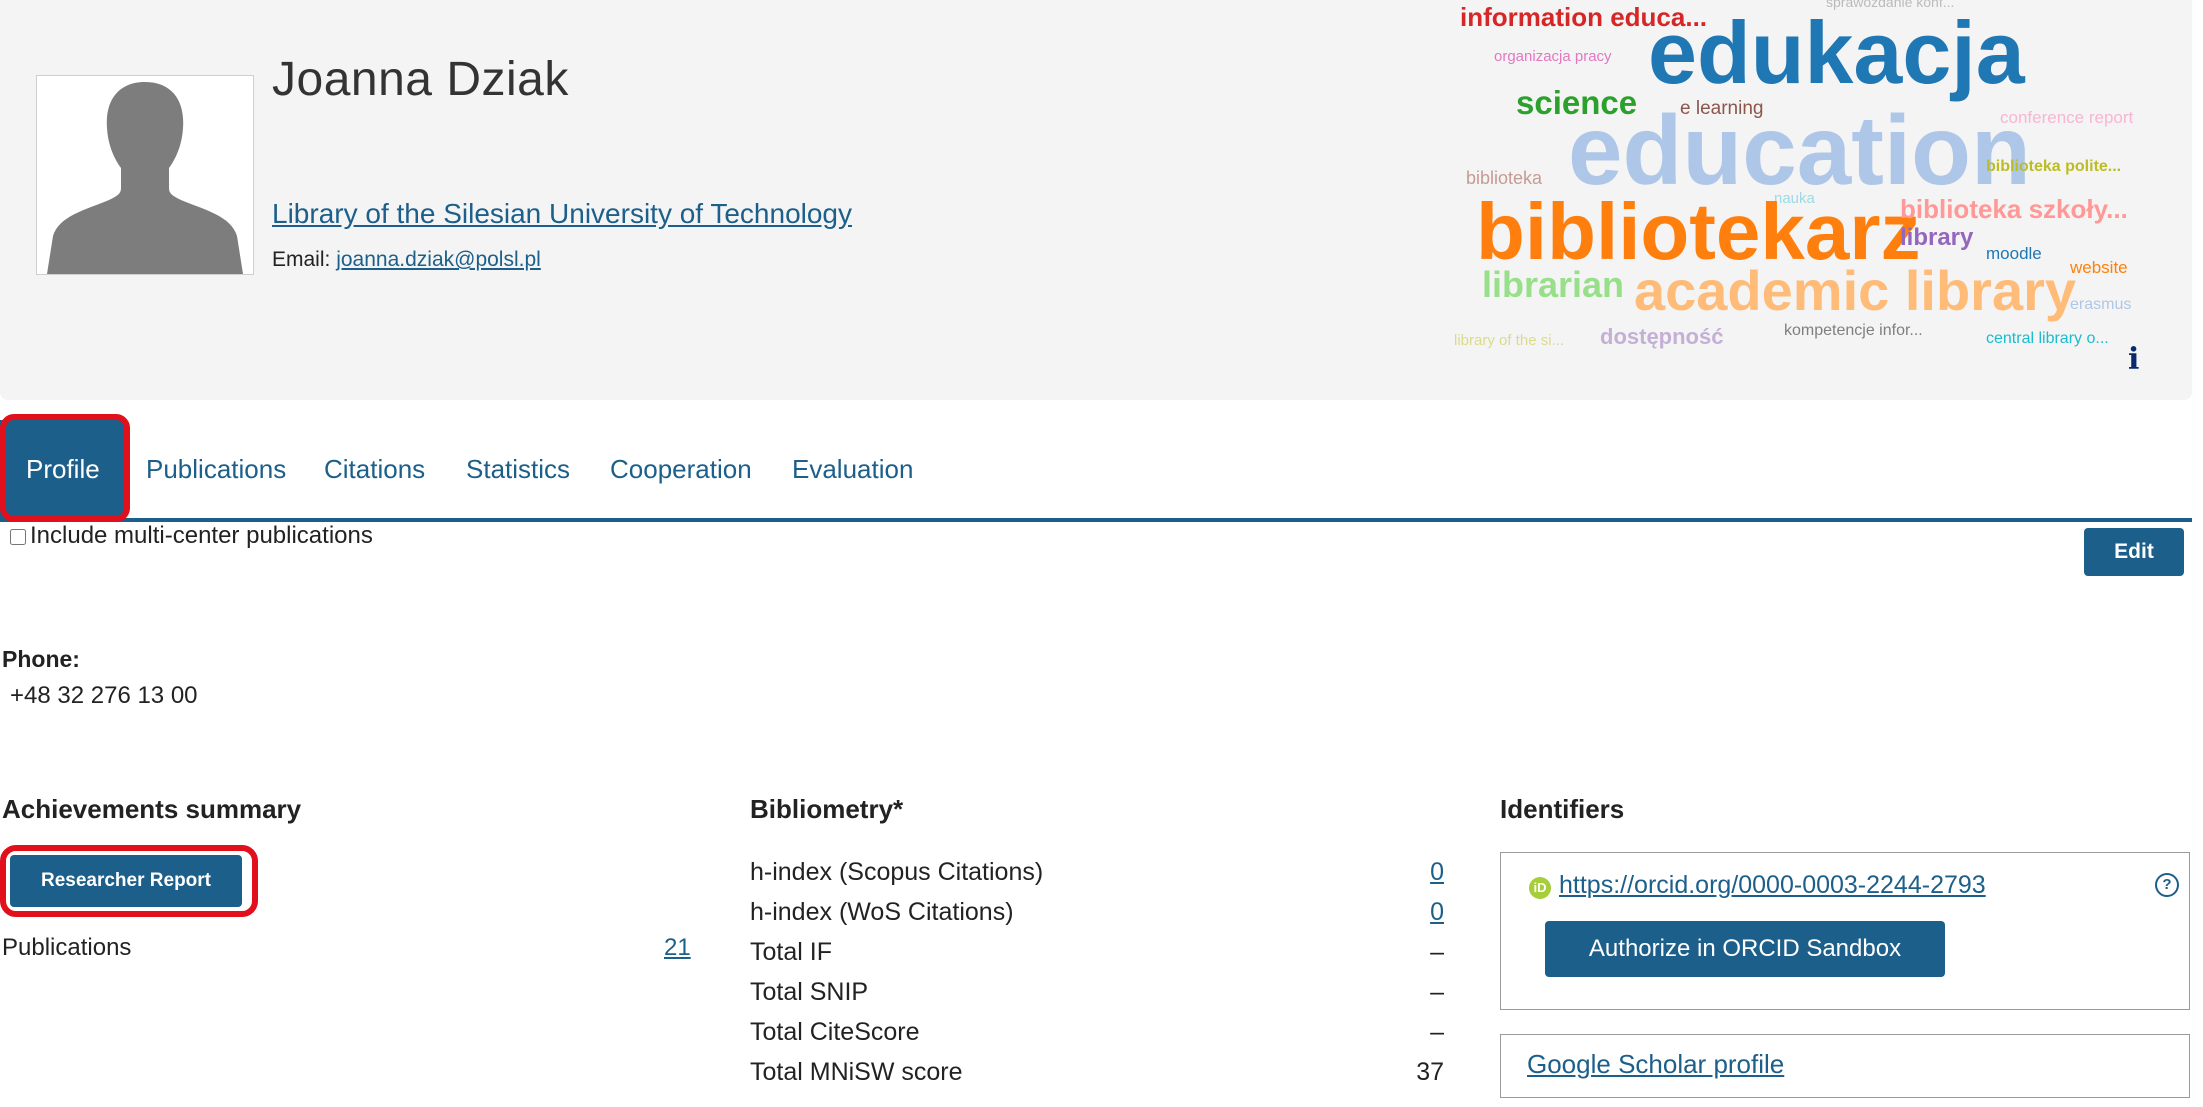 The width and height of the screenshot is (2203, 1107). What do you see at coordinates (201, 535) in the screenshot?
I see `multi-center-label: Include multi-center publications` at bounding box center [201, 535].